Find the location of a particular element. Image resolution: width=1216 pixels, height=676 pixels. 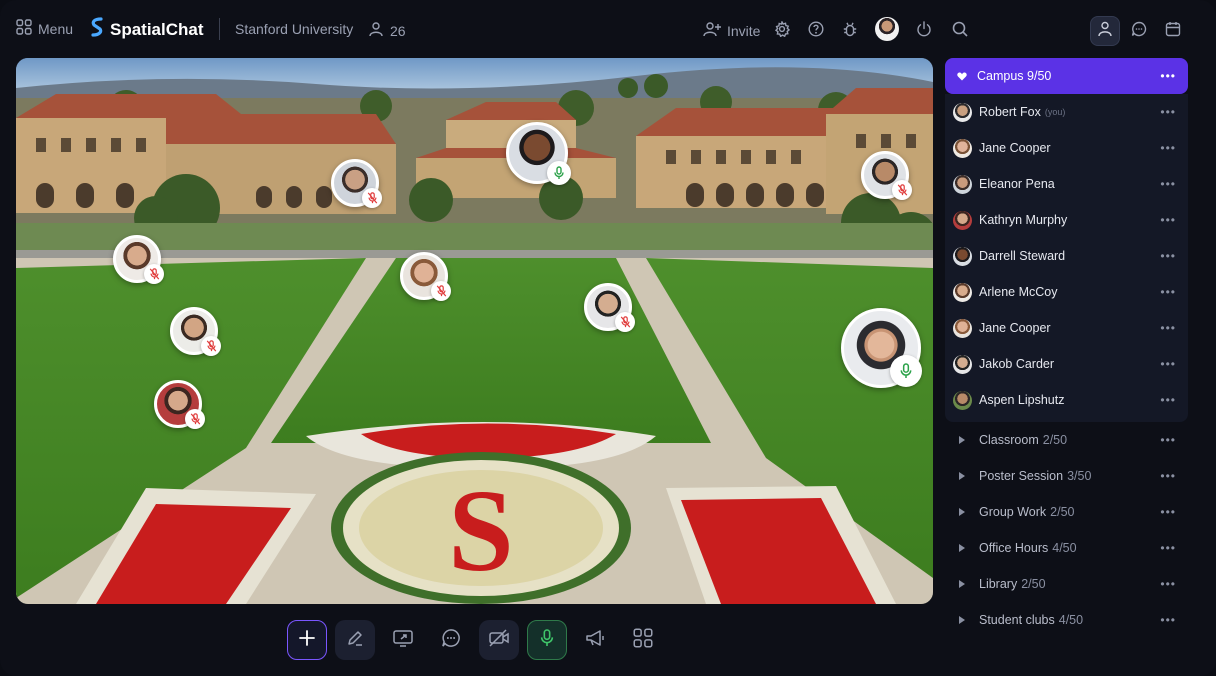

member-item: Jakob Carder ••• is located at coordinates (1066, 364).